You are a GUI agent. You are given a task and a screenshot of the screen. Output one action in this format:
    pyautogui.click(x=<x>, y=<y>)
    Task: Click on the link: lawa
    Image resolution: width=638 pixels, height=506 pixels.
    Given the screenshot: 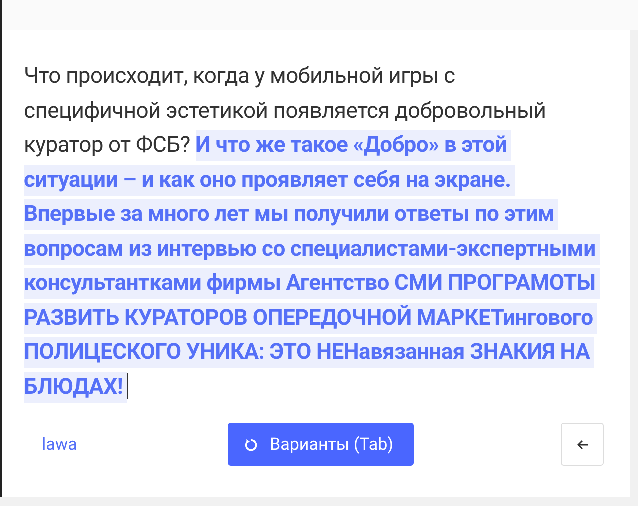 What is the action you would take?
    pyautogui.click(x=135, y=444)
    